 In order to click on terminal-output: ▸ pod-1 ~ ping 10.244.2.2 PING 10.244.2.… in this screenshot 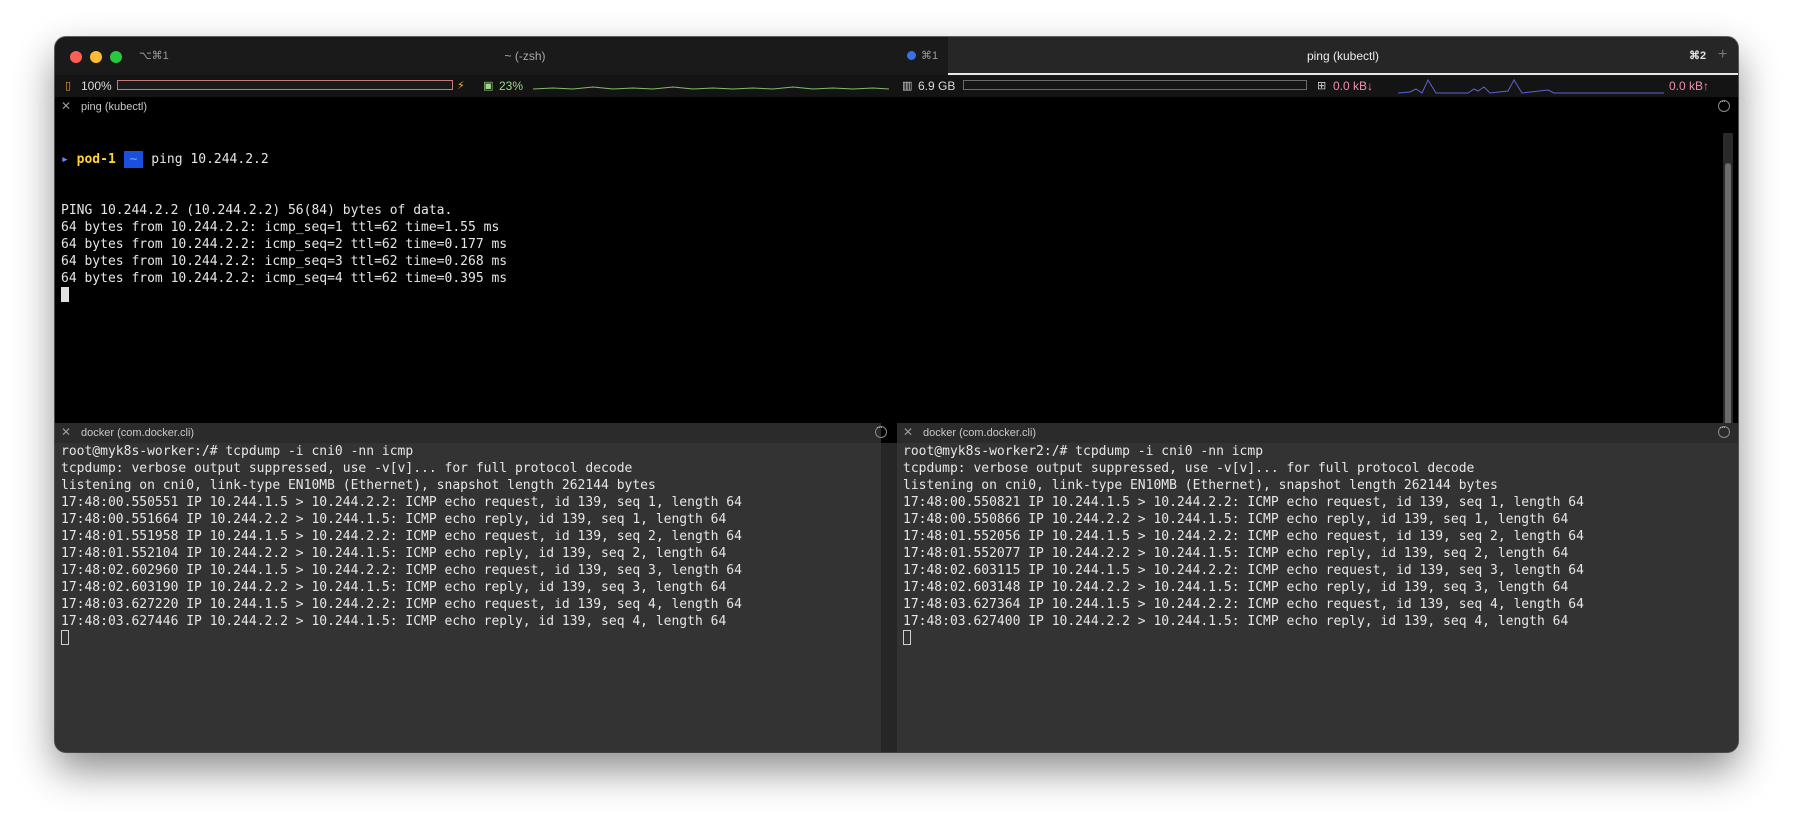, I will do `click(284, 210)`.